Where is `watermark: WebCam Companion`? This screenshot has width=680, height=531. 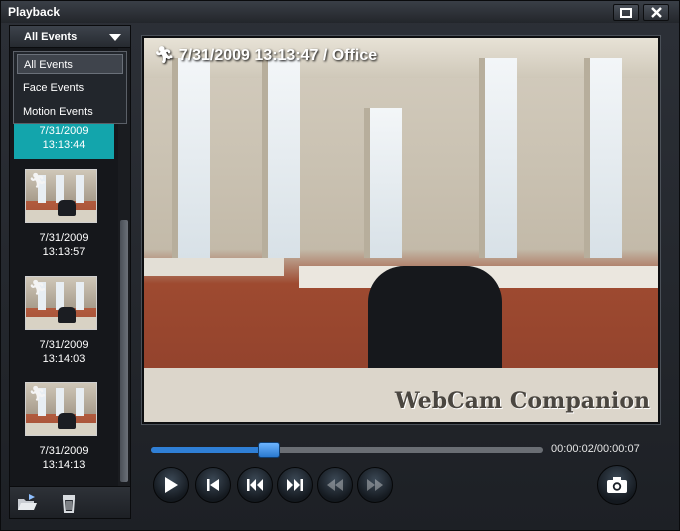 watermark: WebCam Companion is located at coordinates (522, 401).